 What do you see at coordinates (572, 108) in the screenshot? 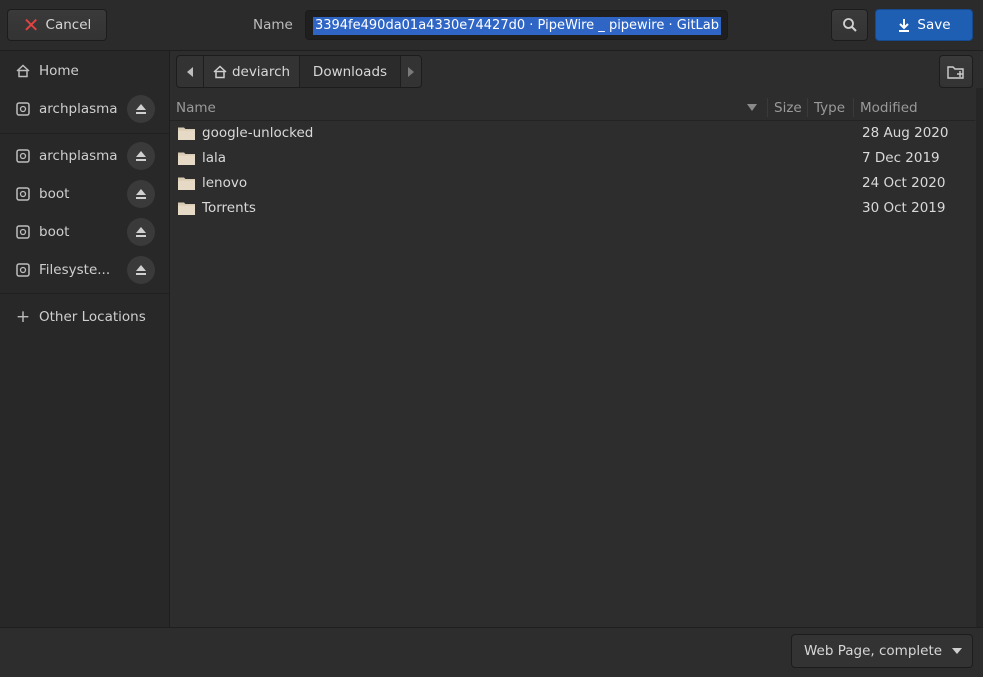
I see `file-list-header: Name Size Type Modified` at bounding box center [572, 108].